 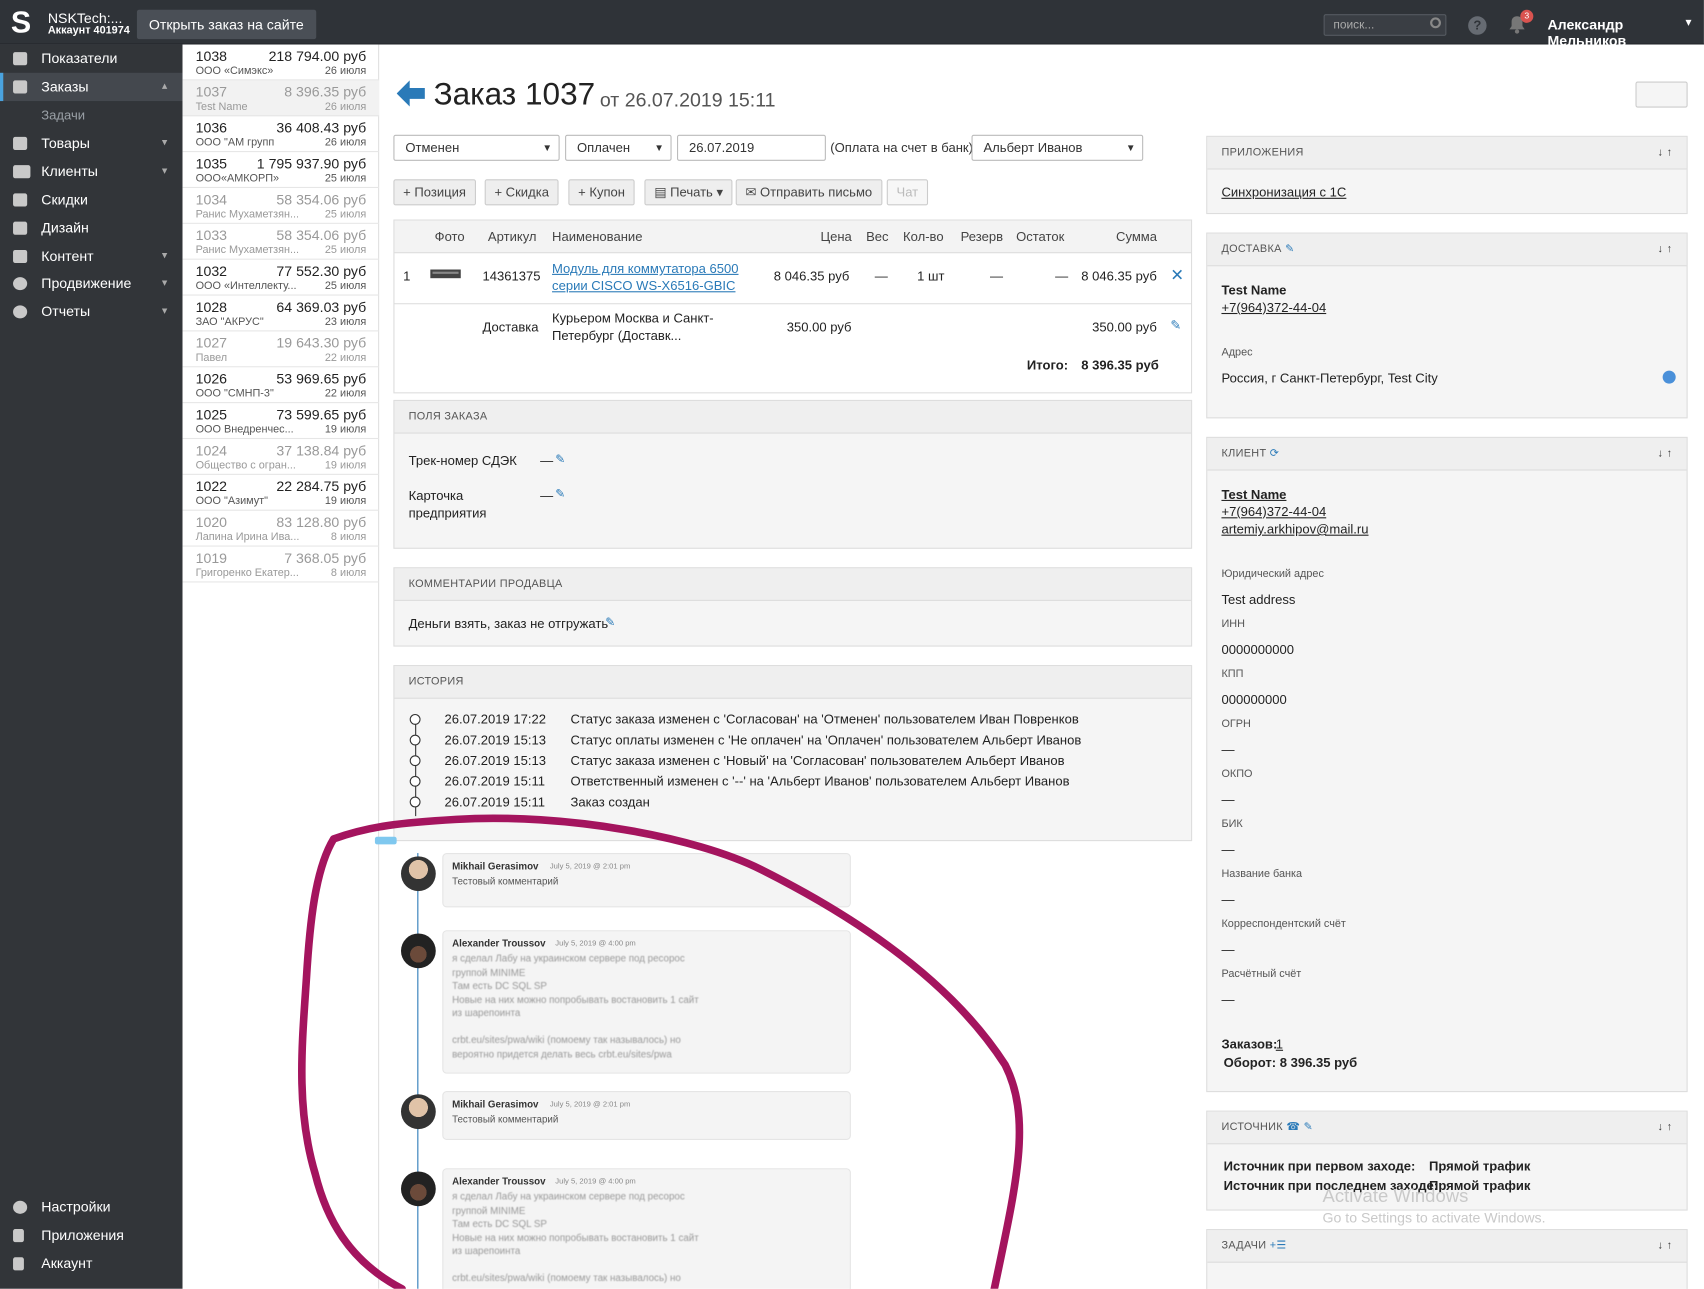 I want to click on sidebar-item-discounts: Скидки, so click(x=91, y=200).